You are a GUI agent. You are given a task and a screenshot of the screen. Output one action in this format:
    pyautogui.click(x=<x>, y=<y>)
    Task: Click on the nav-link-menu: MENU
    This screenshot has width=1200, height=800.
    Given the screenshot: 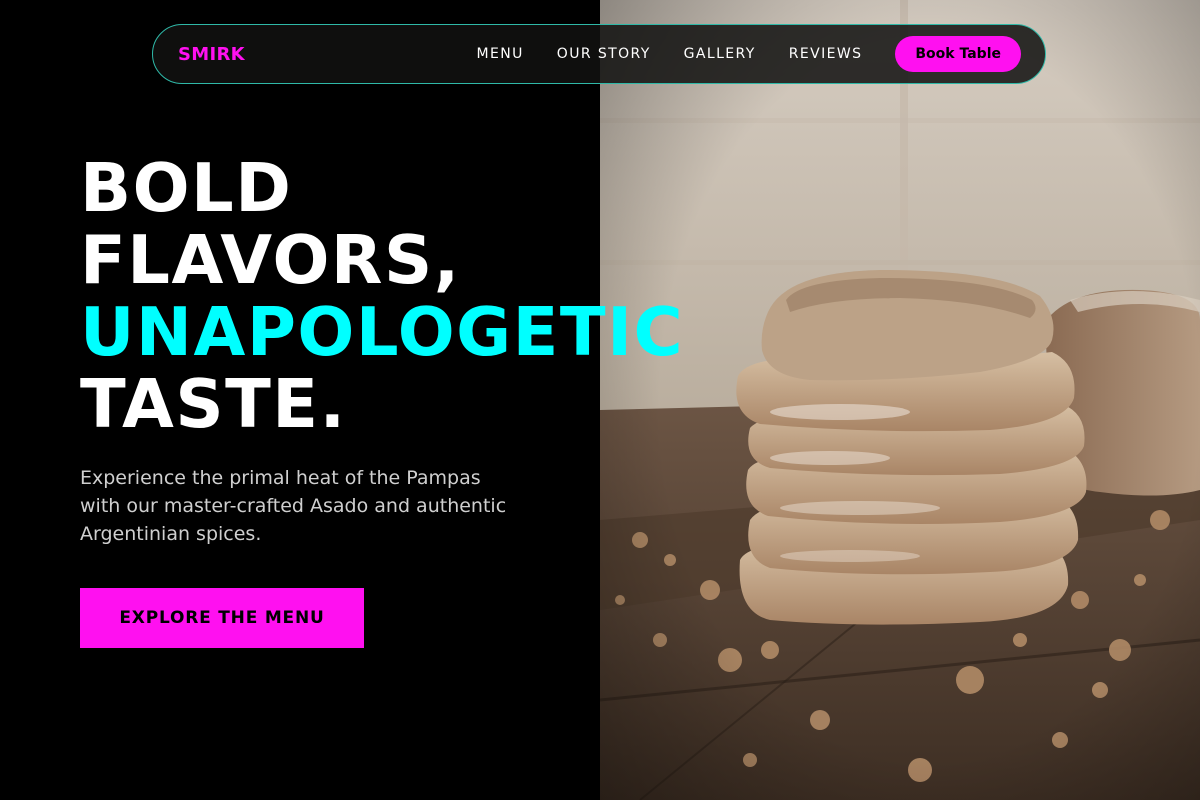 What is the action you would take?
    pyautogui.click(x=500, y=54)
    